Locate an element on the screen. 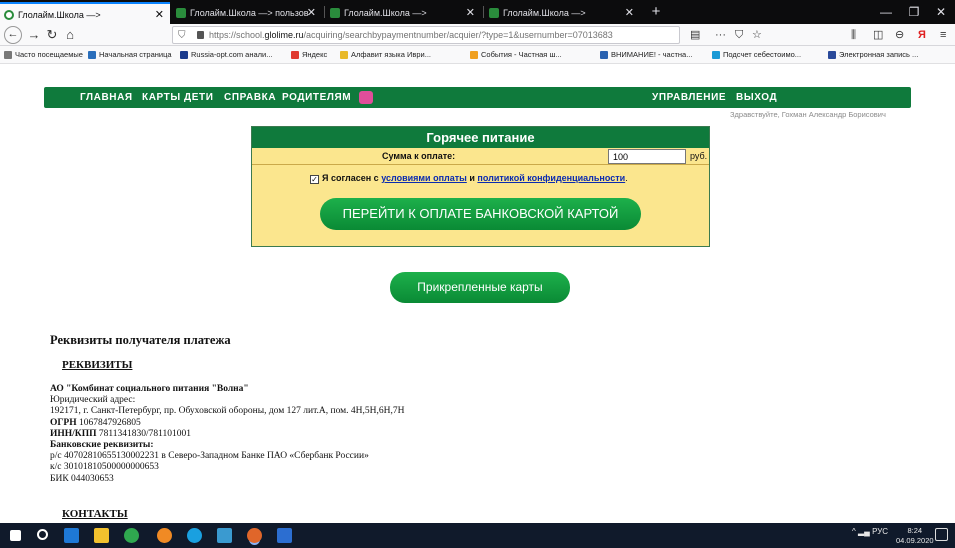 This screenshot has height=548, width=955. lock-icon is located at coordinates (200, 35).